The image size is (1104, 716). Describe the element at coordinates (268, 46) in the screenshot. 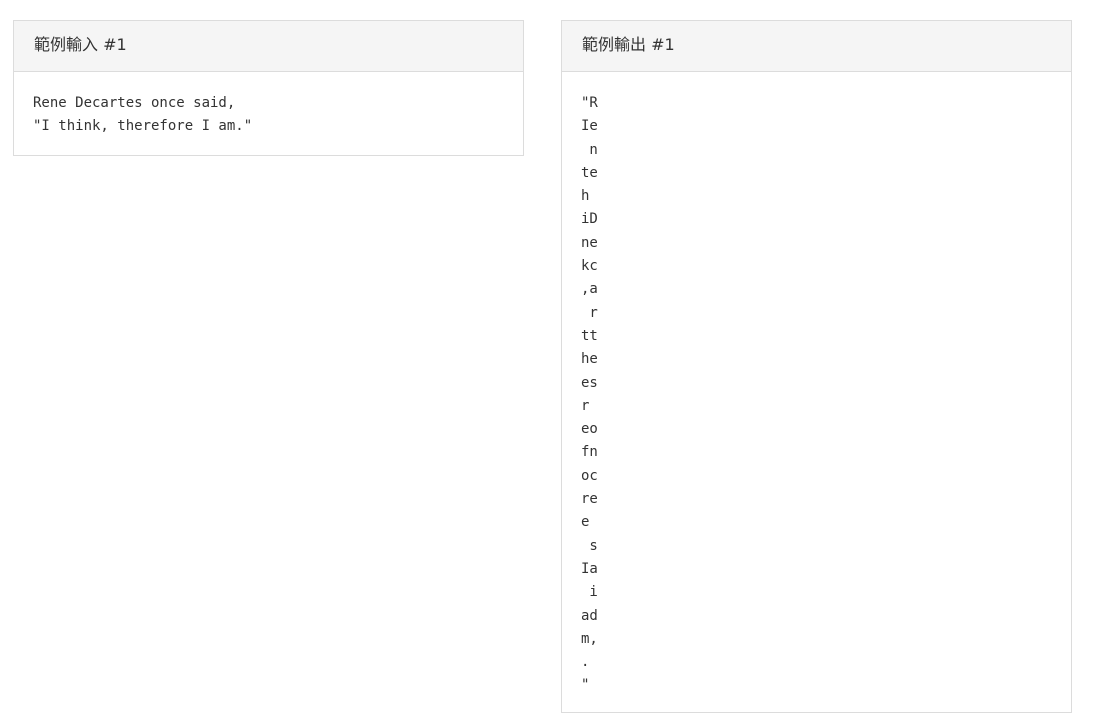

I see `sample-input-title: 範例輸入 #1` at that location.